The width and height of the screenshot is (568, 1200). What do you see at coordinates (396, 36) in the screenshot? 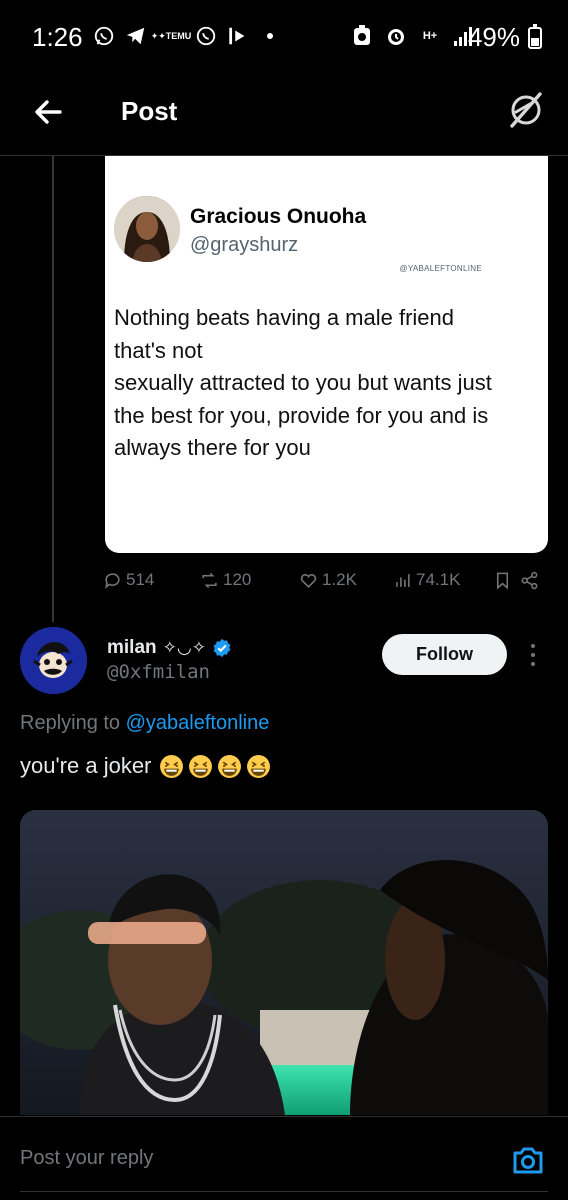
I see `alarm-icon` at bounding box center [396, 36].